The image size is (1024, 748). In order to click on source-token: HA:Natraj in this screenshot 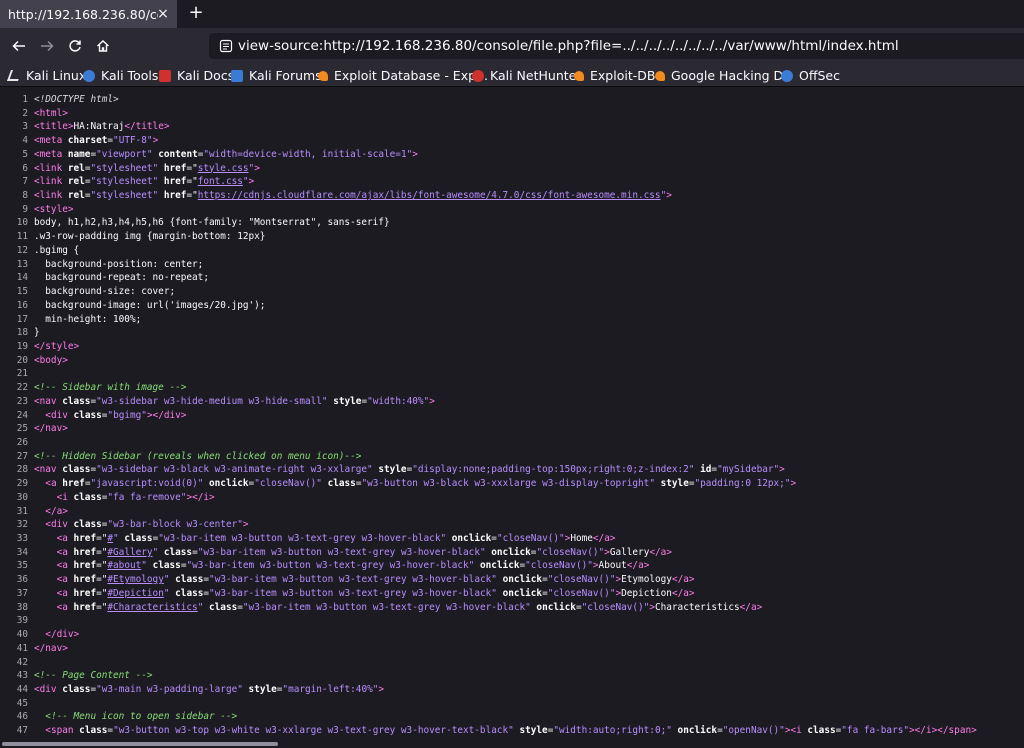, I will do `click(99, 127)`.